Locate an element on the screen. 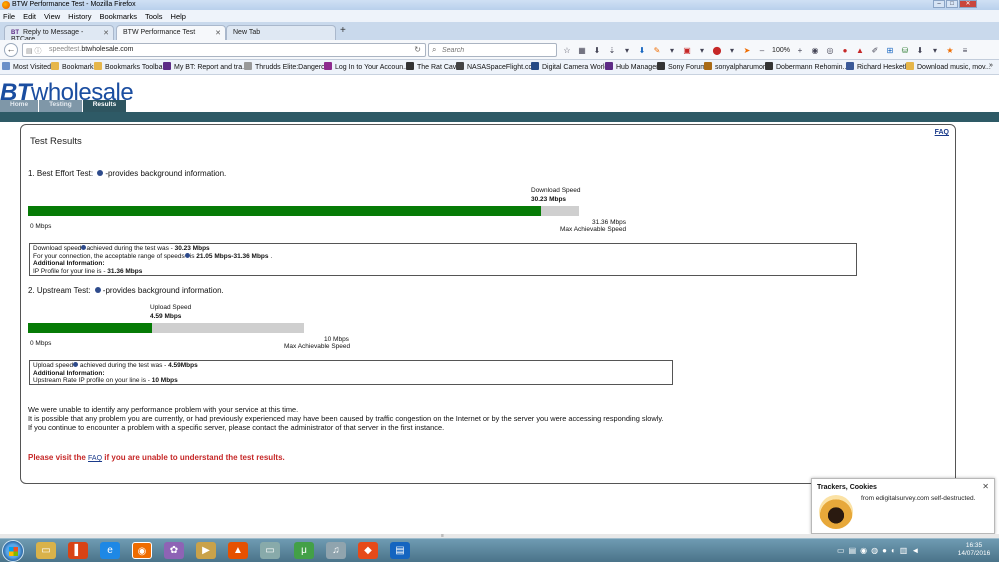  search-input is located at coordinates (497, 50).